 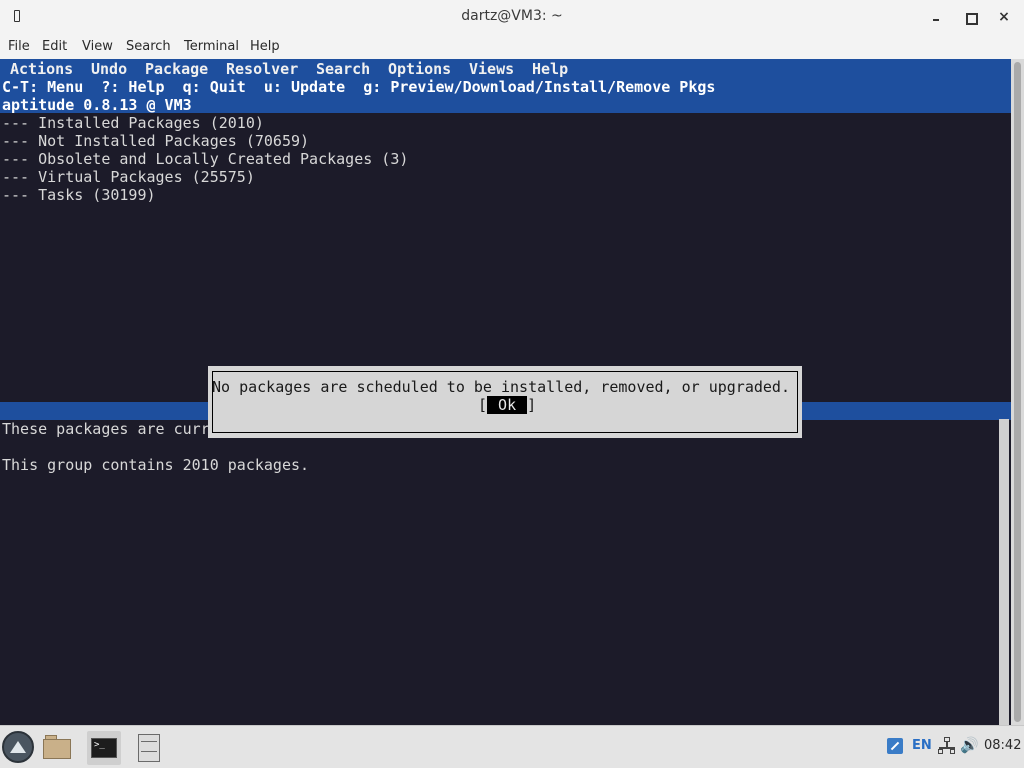 I want to click on maximize-button, so click(x=970, y=17).